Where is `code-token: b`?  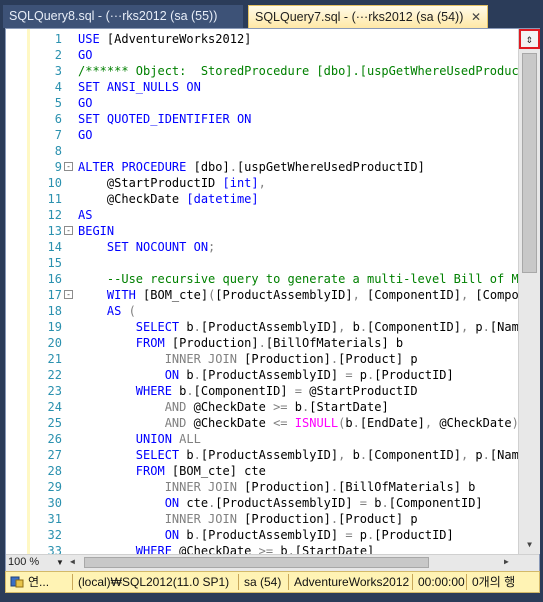
code-token: b is located at coordinates (298, 407).